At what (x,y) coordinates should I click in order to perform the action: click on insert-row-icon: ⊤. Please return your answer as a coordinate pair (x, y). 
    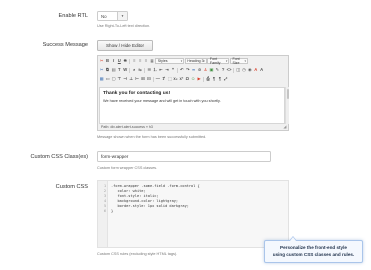
    Looking at the image, I should click on (119, 78).